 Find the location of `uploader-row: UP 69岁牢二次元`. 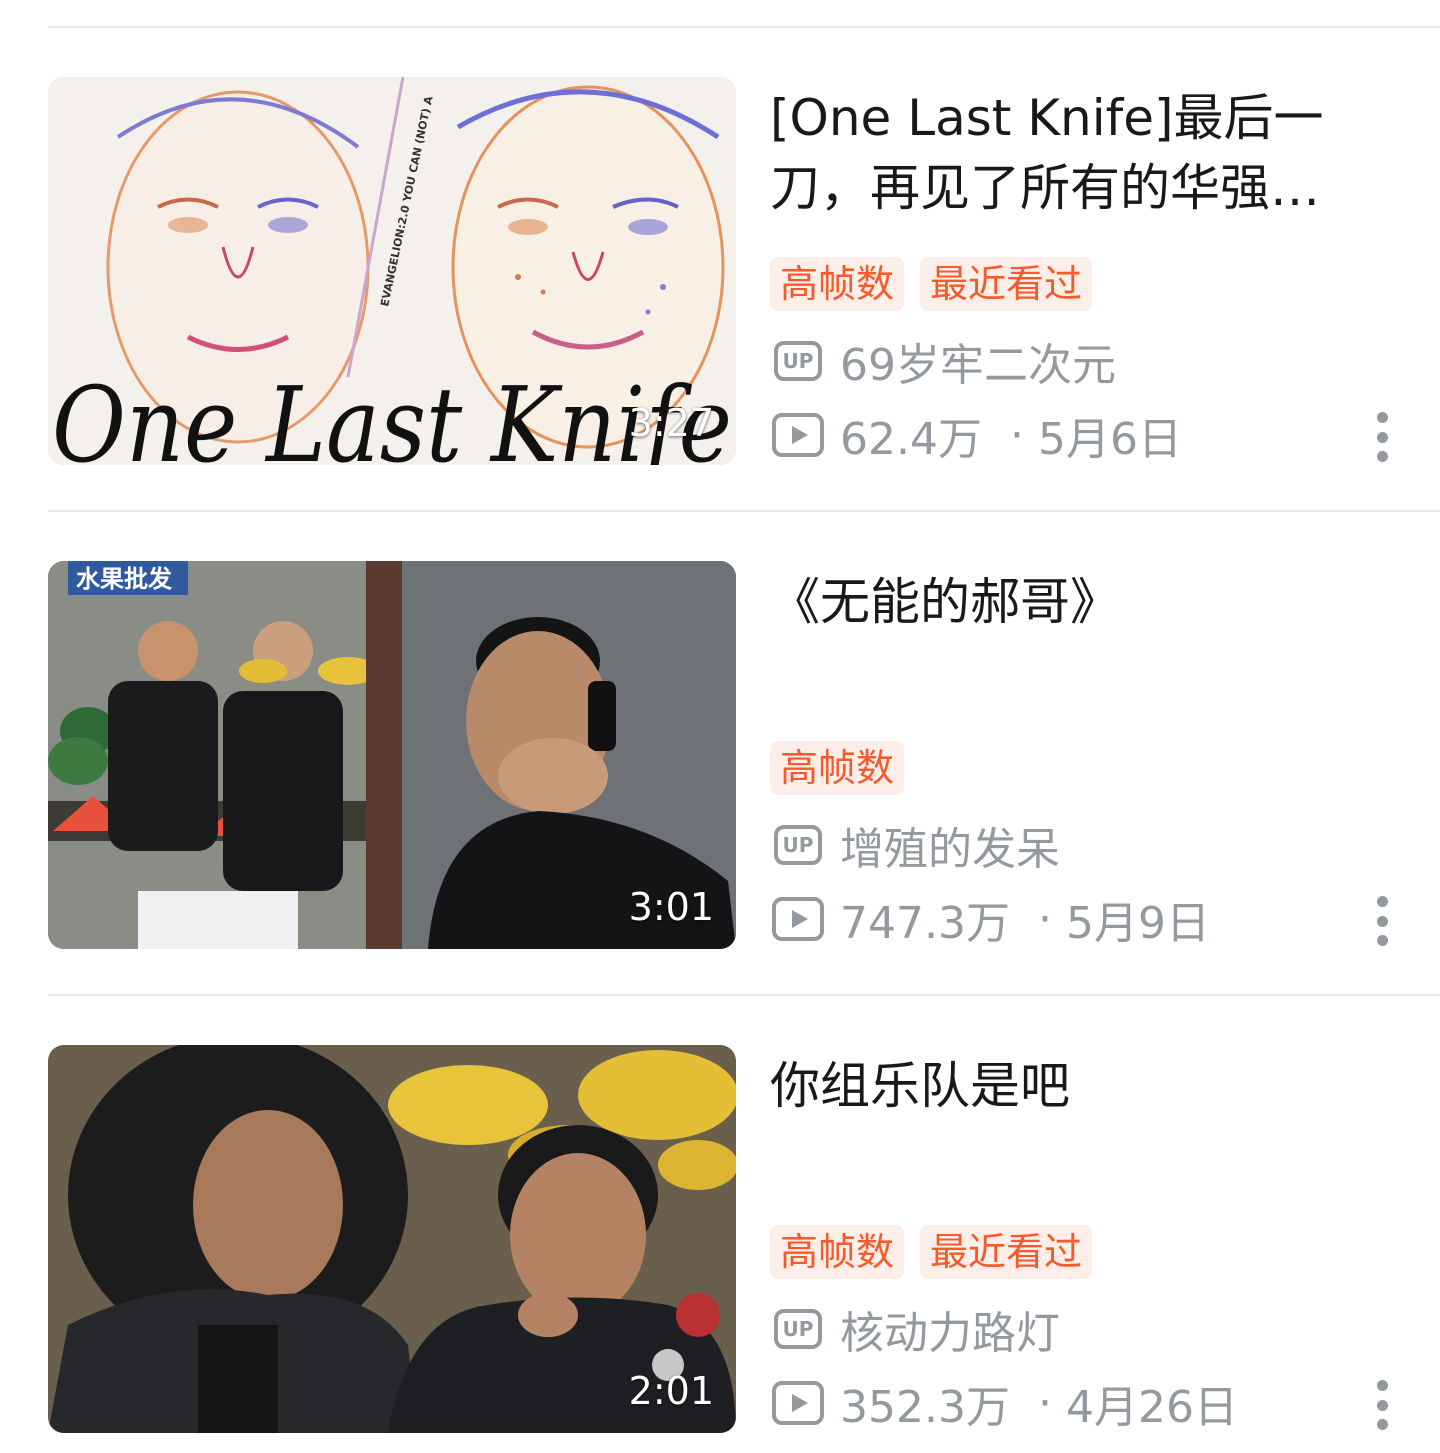

uploader-row: UP 69岁牢二次元 is located at coordinates (943, 362).